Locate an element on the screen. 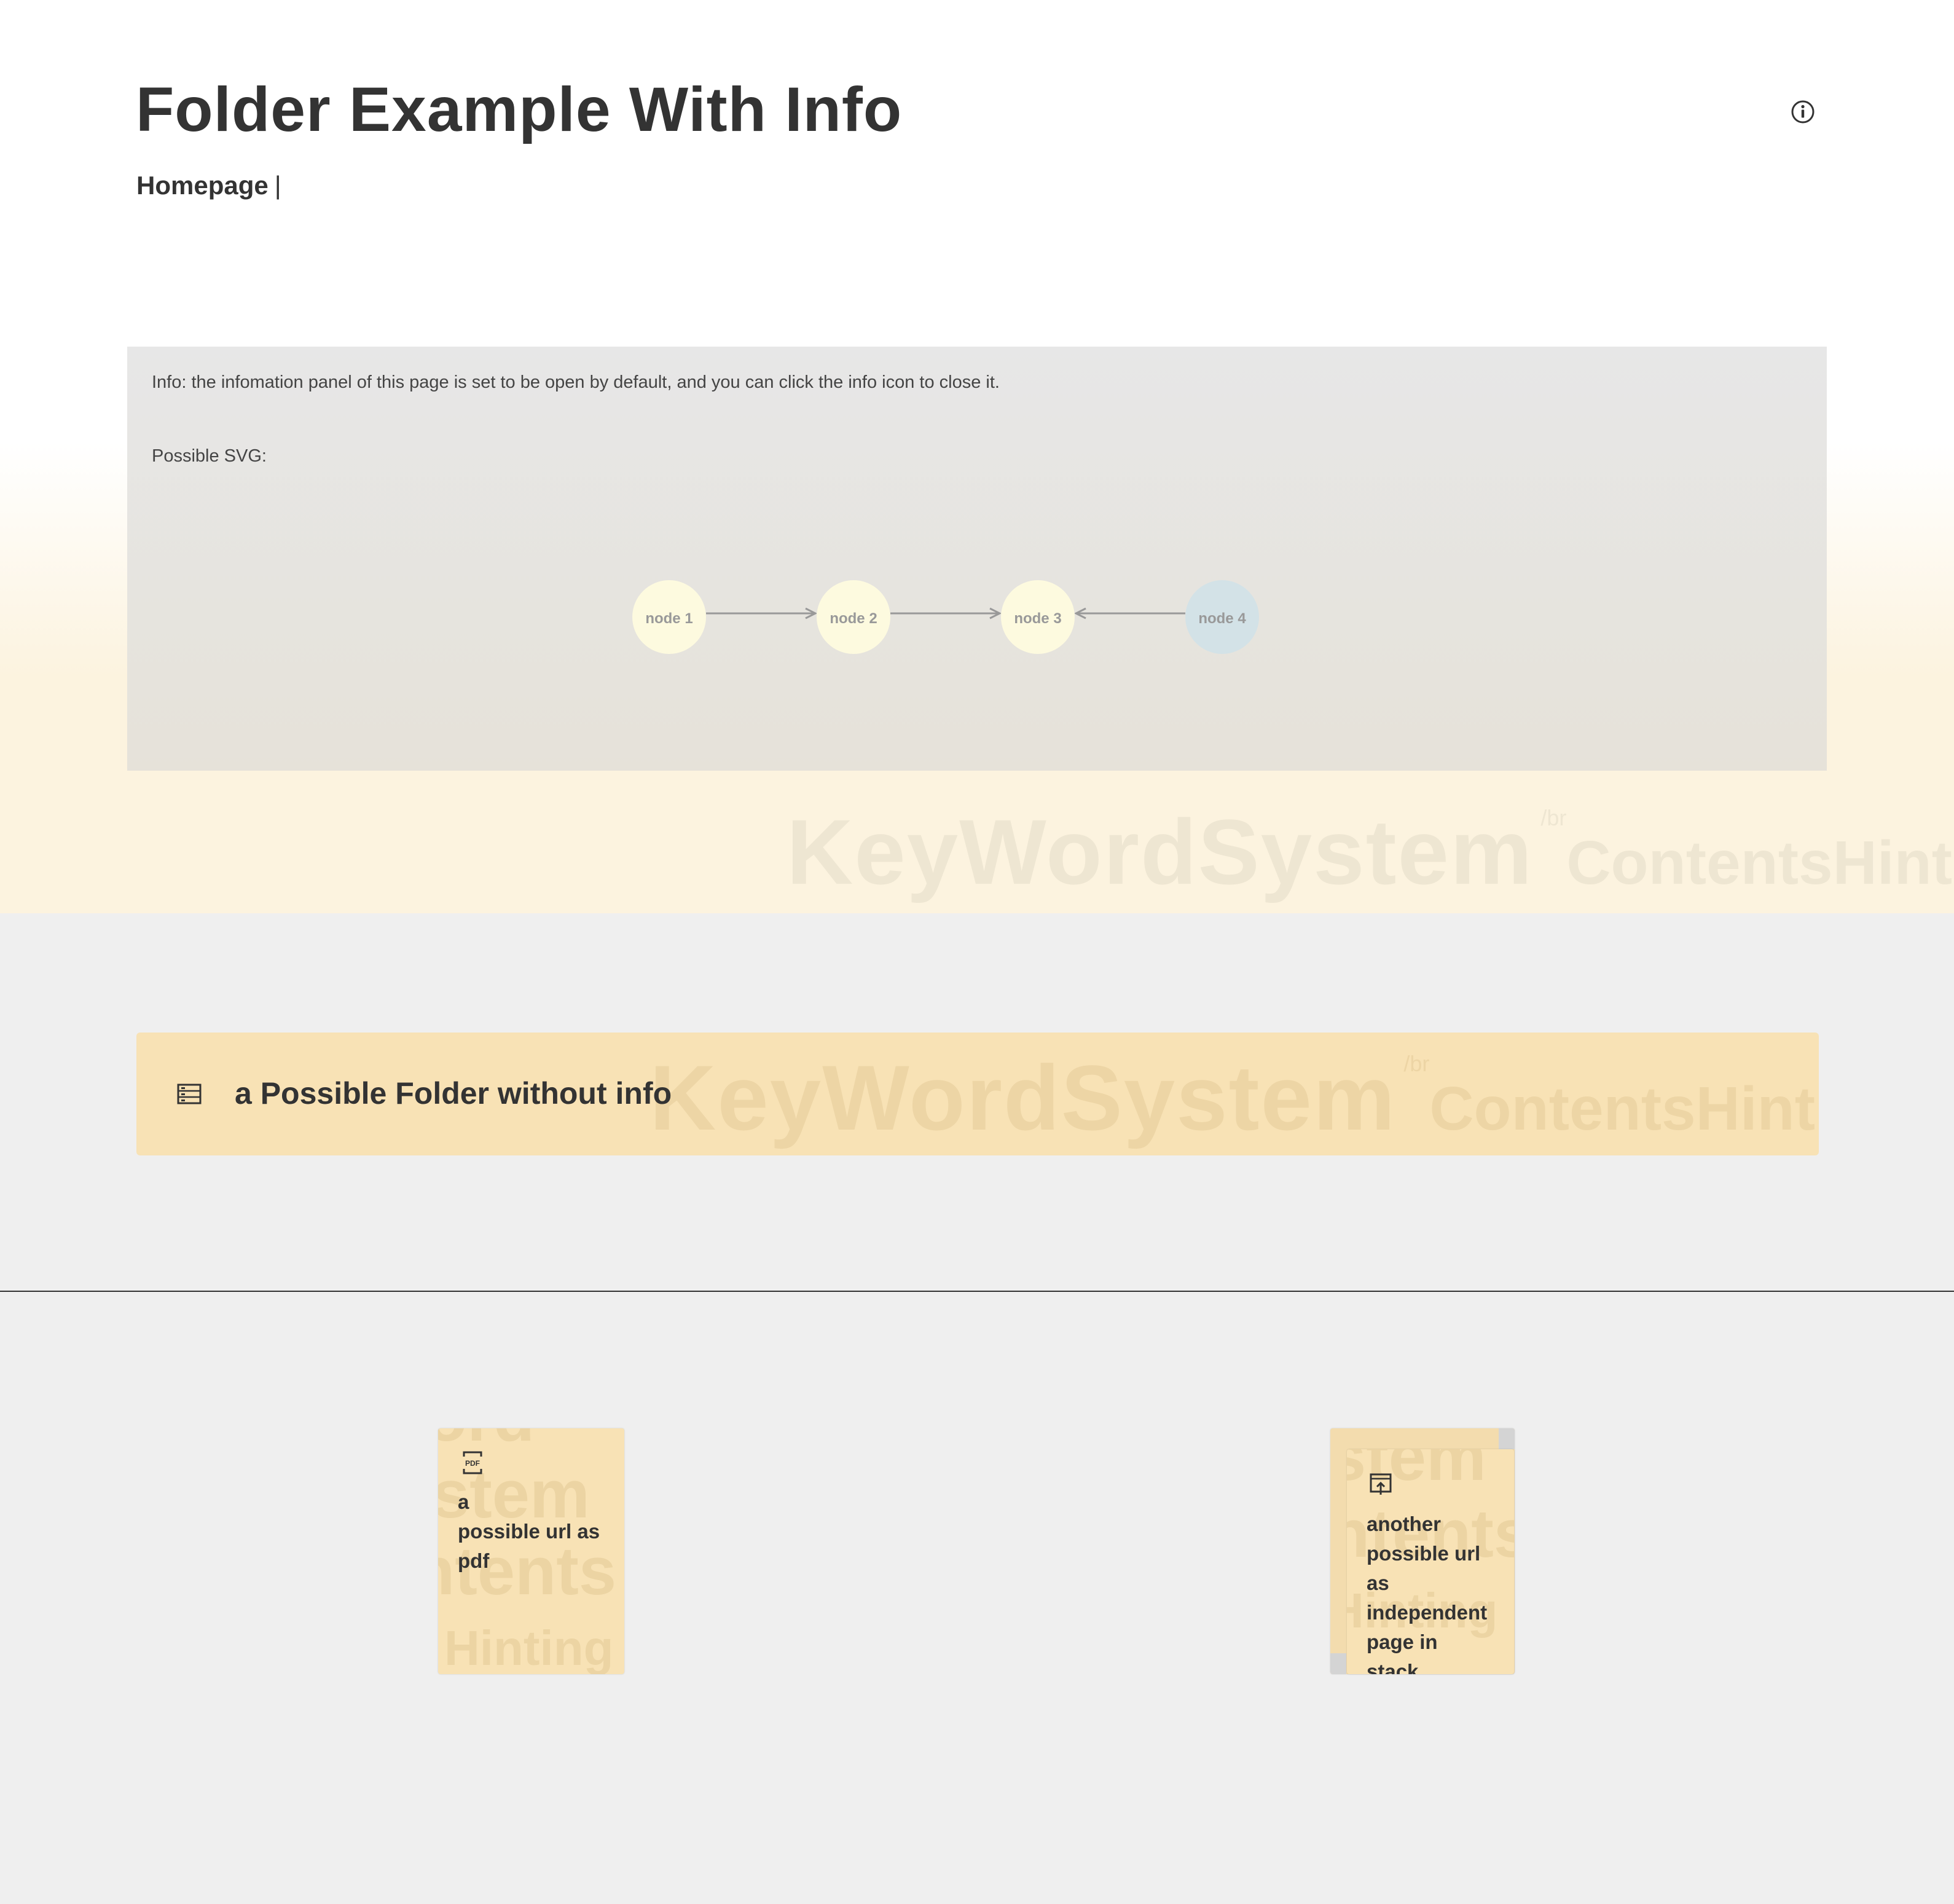  card-stack-line: possible url is located at coordinates (1424, 1553).